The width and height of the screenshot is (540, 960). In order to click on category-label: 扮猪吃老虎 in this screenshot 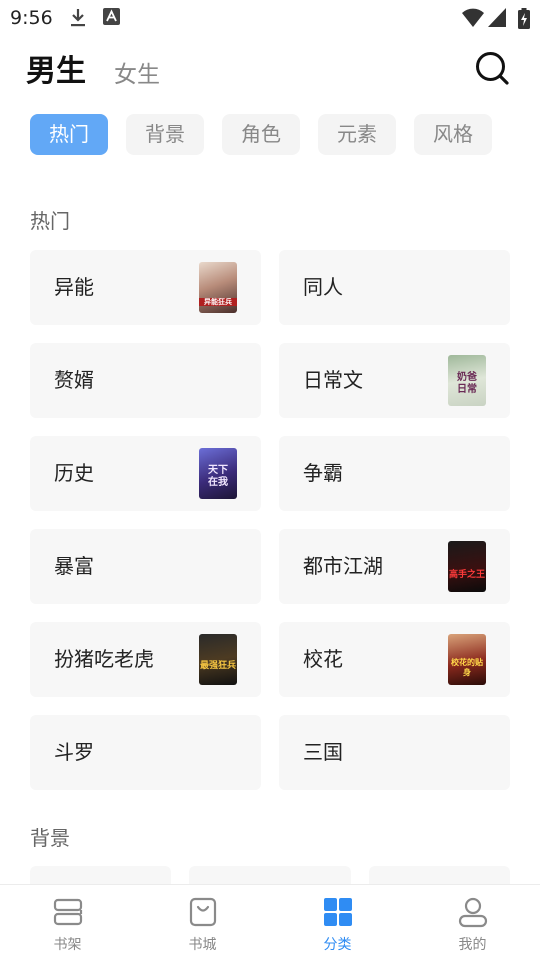, I will do `click(104, 659)`.